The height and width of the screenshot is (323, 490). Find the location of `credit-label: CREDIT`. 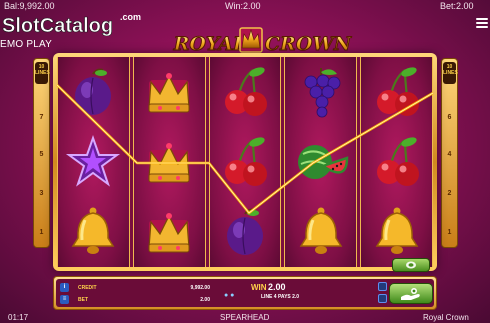

credit-label: CREDIT is located at coordinates (87, 288).